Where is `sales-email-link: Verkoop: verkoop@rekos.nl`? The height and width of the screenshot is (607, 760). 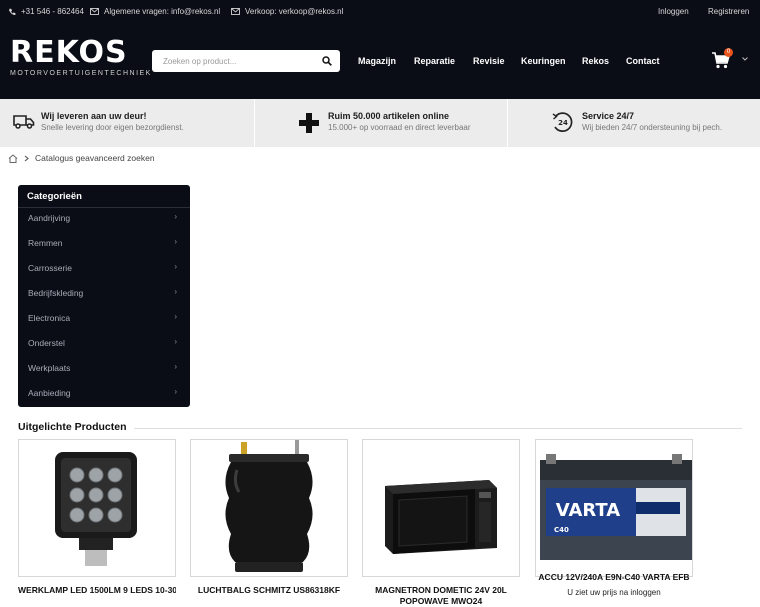
sales-email-link: Verkoop: verkoop@rekos.nl is located at coordinates (287, 11).